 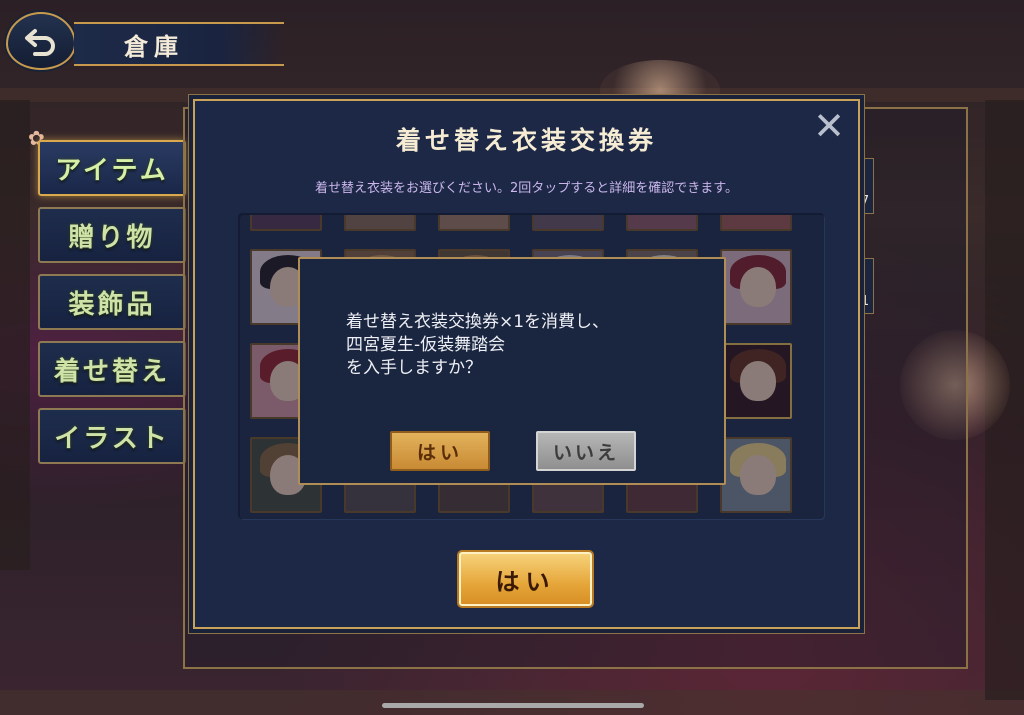 What do you see at coordinates (440, 451) in the screenshot?
I see `yes-button: はい` at bounding box center [440, 451].